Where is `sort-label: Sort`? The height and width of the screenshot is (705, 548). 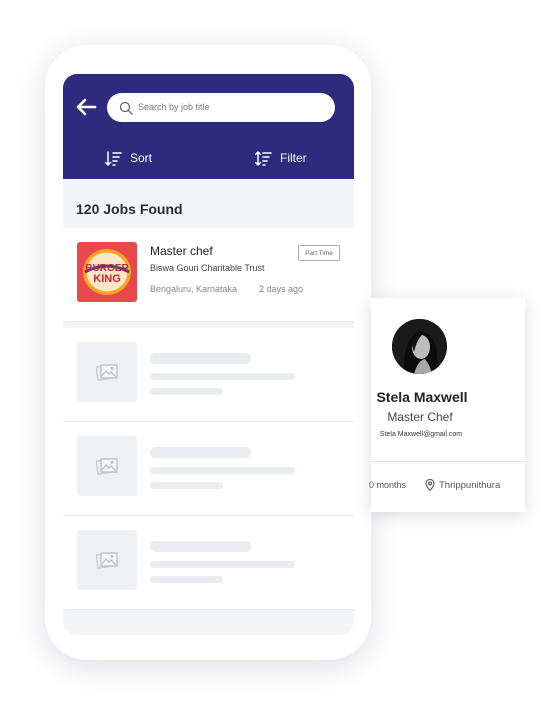 sort-label: Sort is located at coordinates (141, 158).